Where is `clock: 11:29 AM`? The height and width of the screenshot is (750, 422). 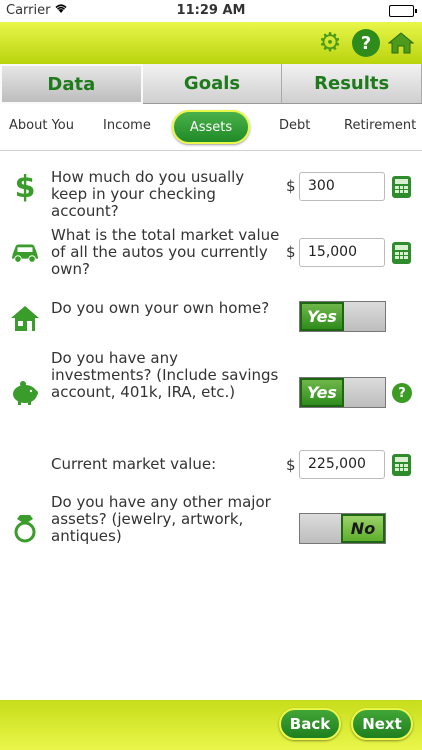
clock: 11:29 AM is located at coordinates (211, 10).